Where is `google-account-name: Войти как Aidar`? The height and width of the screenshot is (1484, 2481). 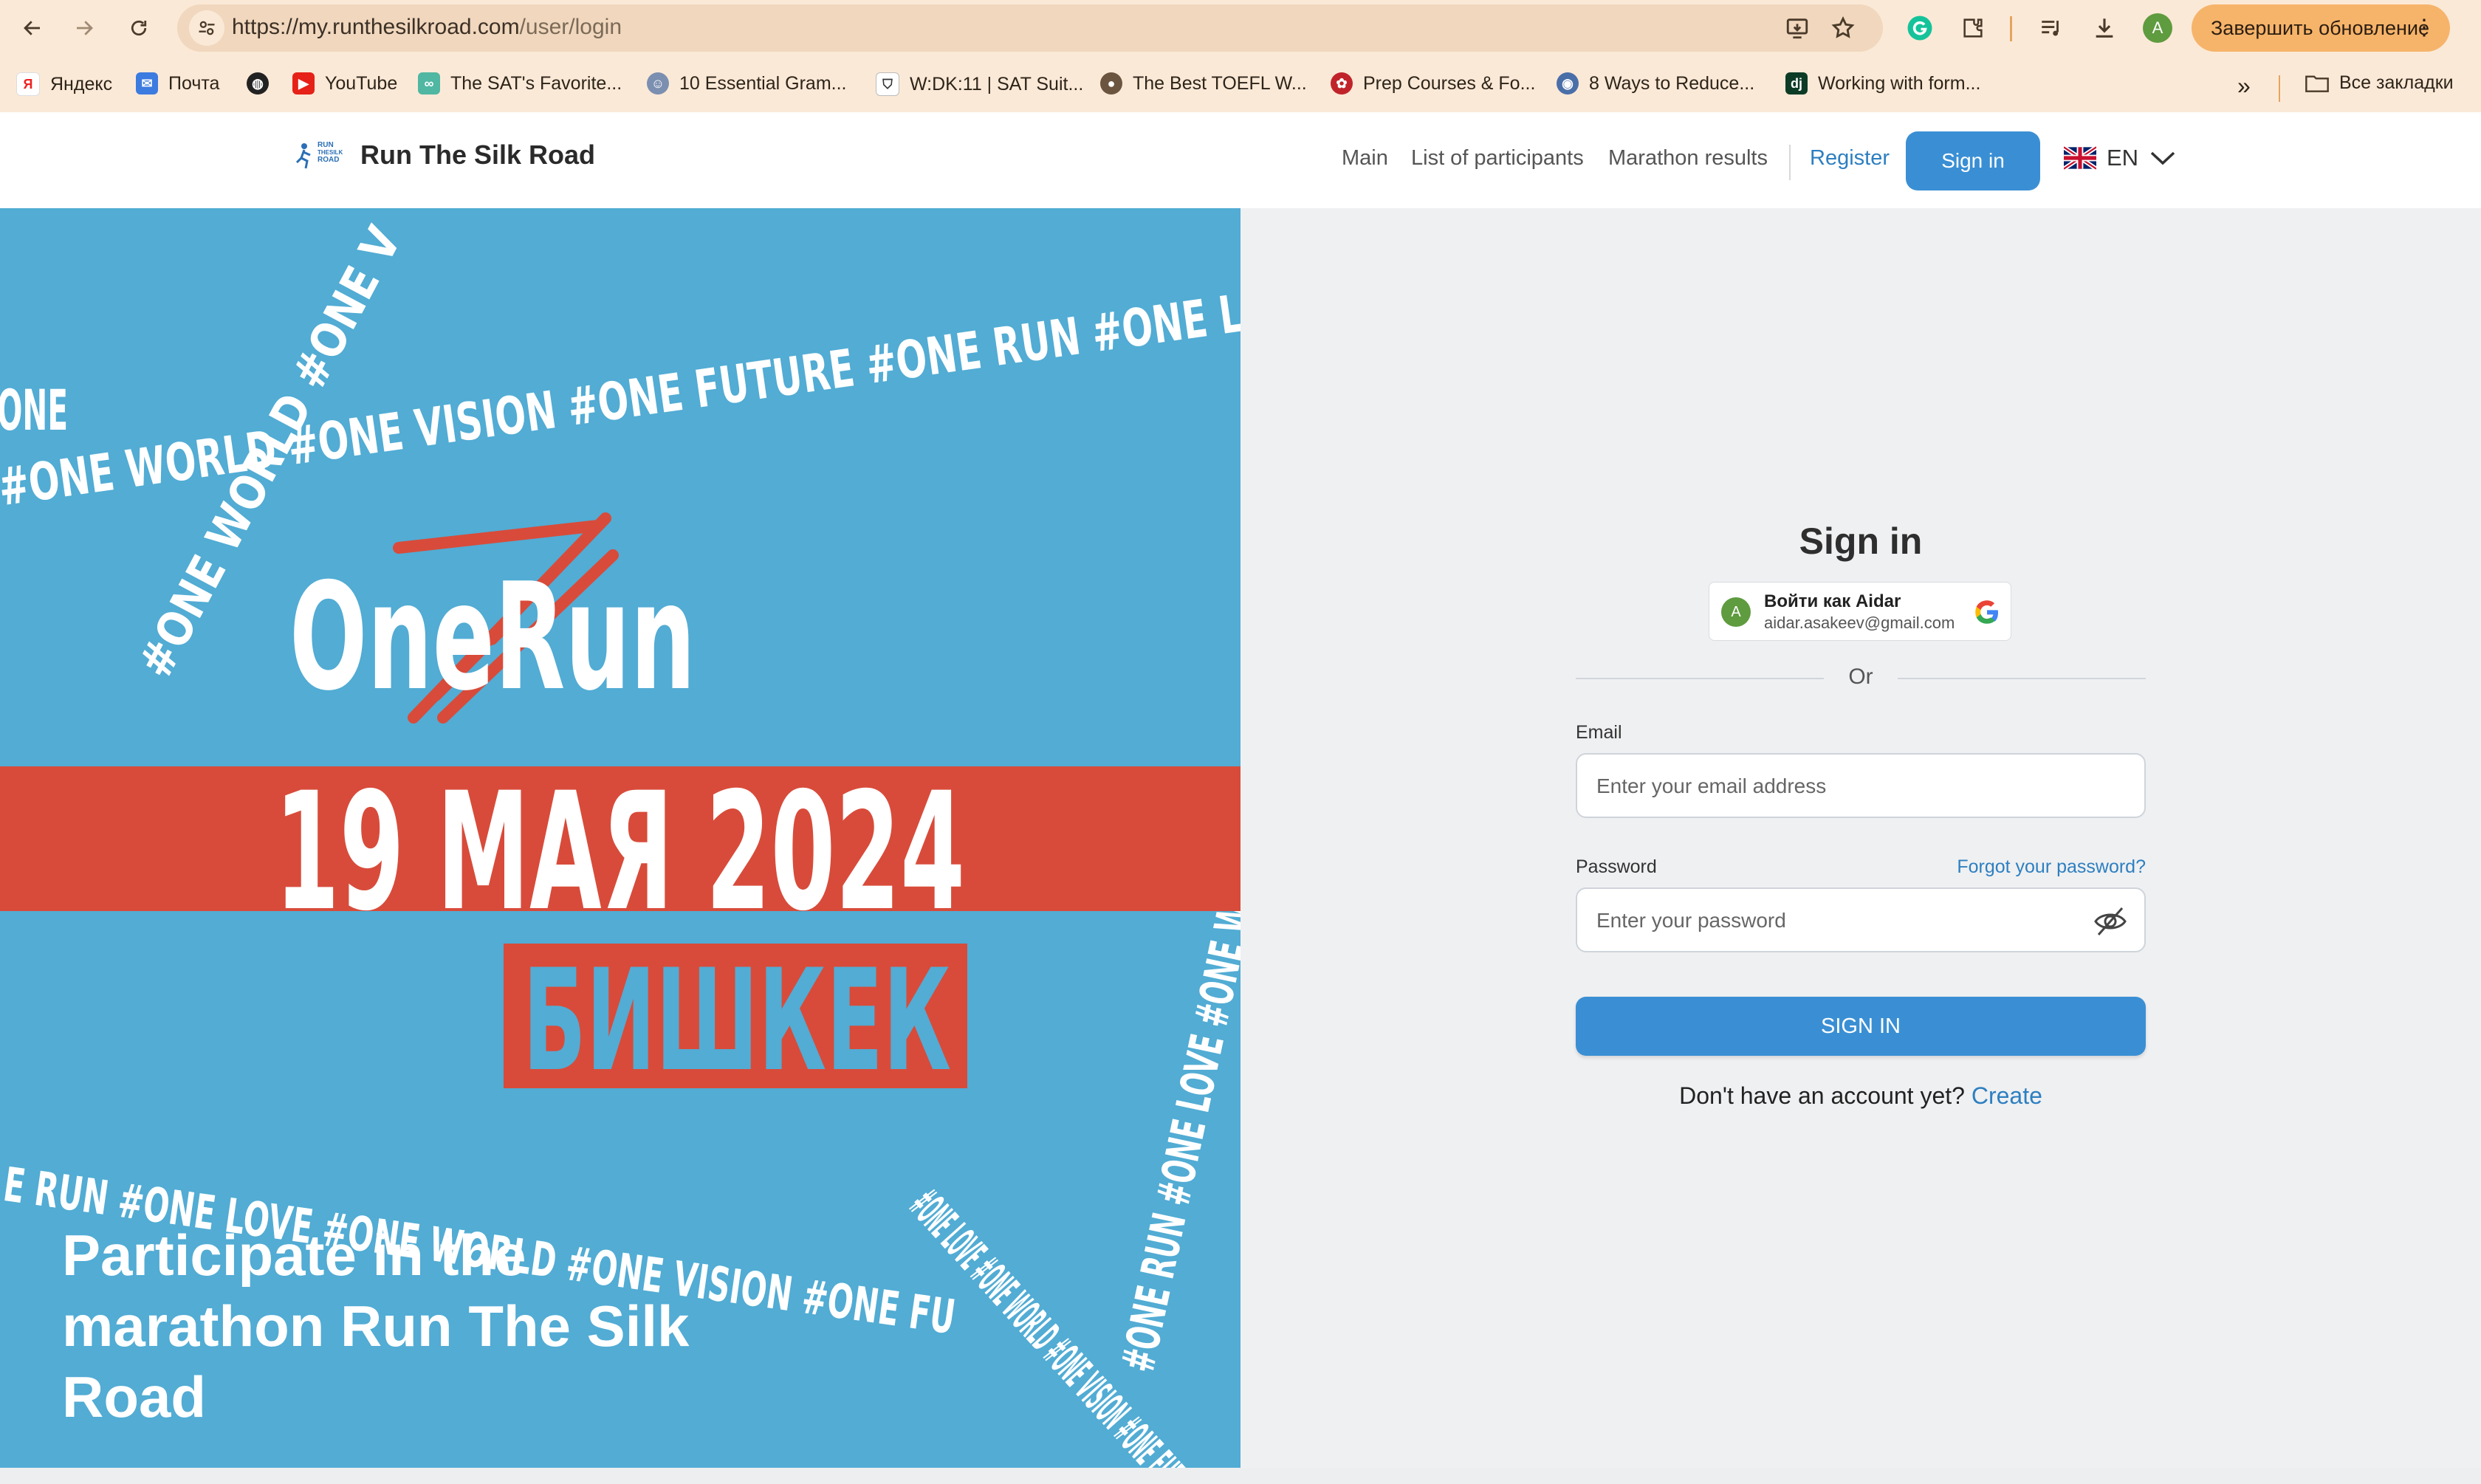 google-account-name: Войти как Aidar is located at coordinates (1833, 601).